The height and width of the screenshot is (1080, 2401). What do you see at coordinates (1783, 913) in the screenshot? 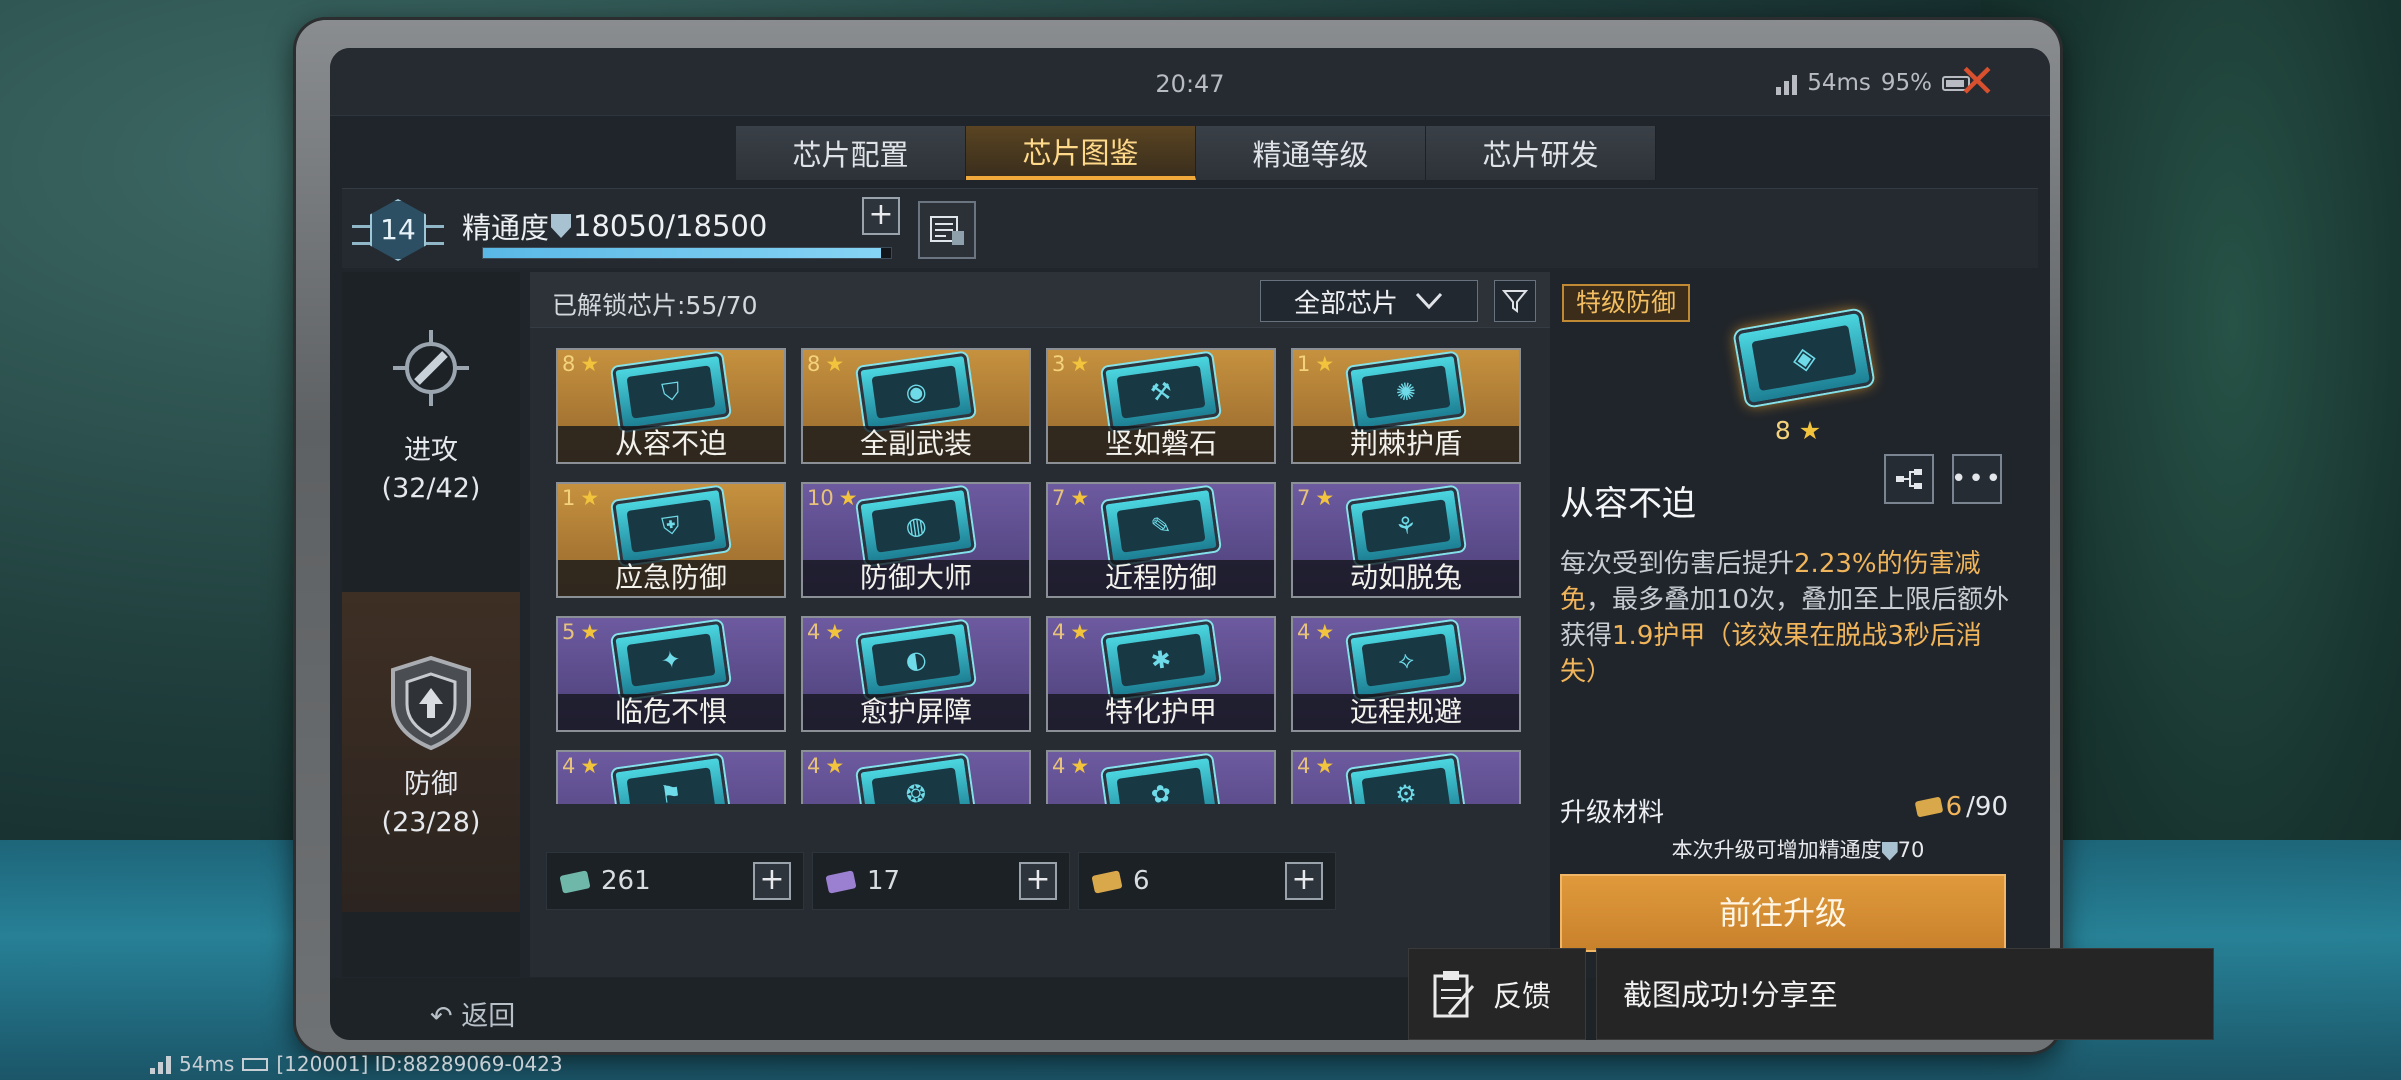
I see `go-upgrade-button: 前往升级` at bounding box center [1783, 913].